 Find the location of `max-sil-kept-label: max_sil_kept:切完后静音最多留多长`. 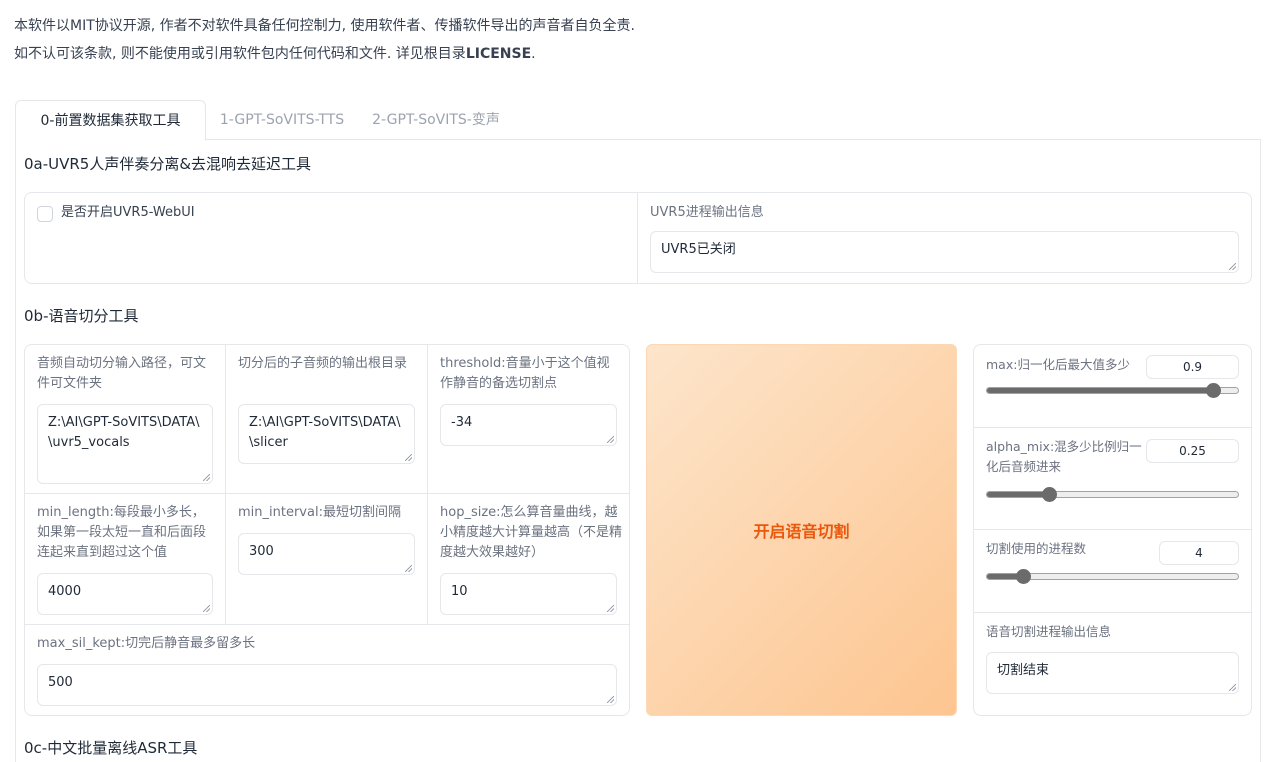

max-sil-kept-label: max_sil_kept:切完后静音最多留多长 is located at coordinates (146, 643).